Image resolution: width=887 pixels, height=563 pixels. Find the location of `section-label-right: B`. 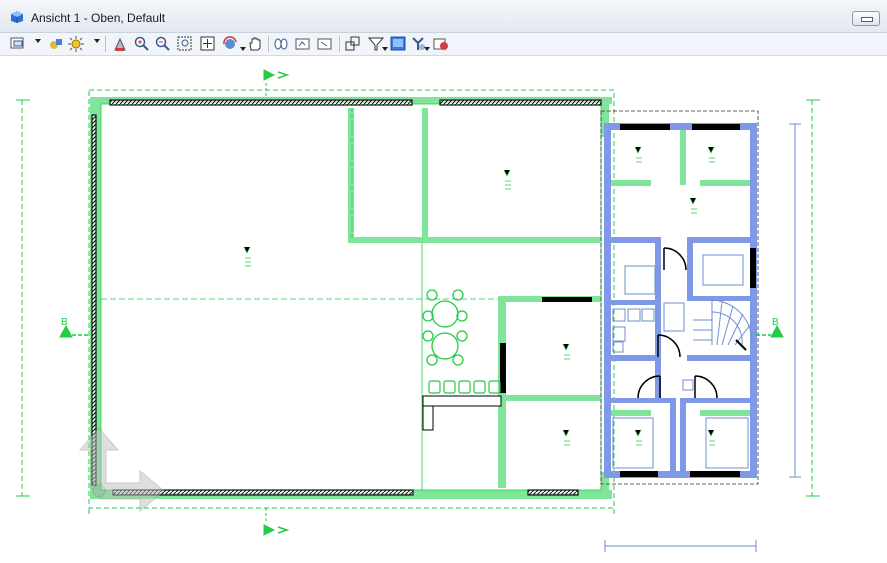

section-label-right: B is located at coordinates (775, 322).